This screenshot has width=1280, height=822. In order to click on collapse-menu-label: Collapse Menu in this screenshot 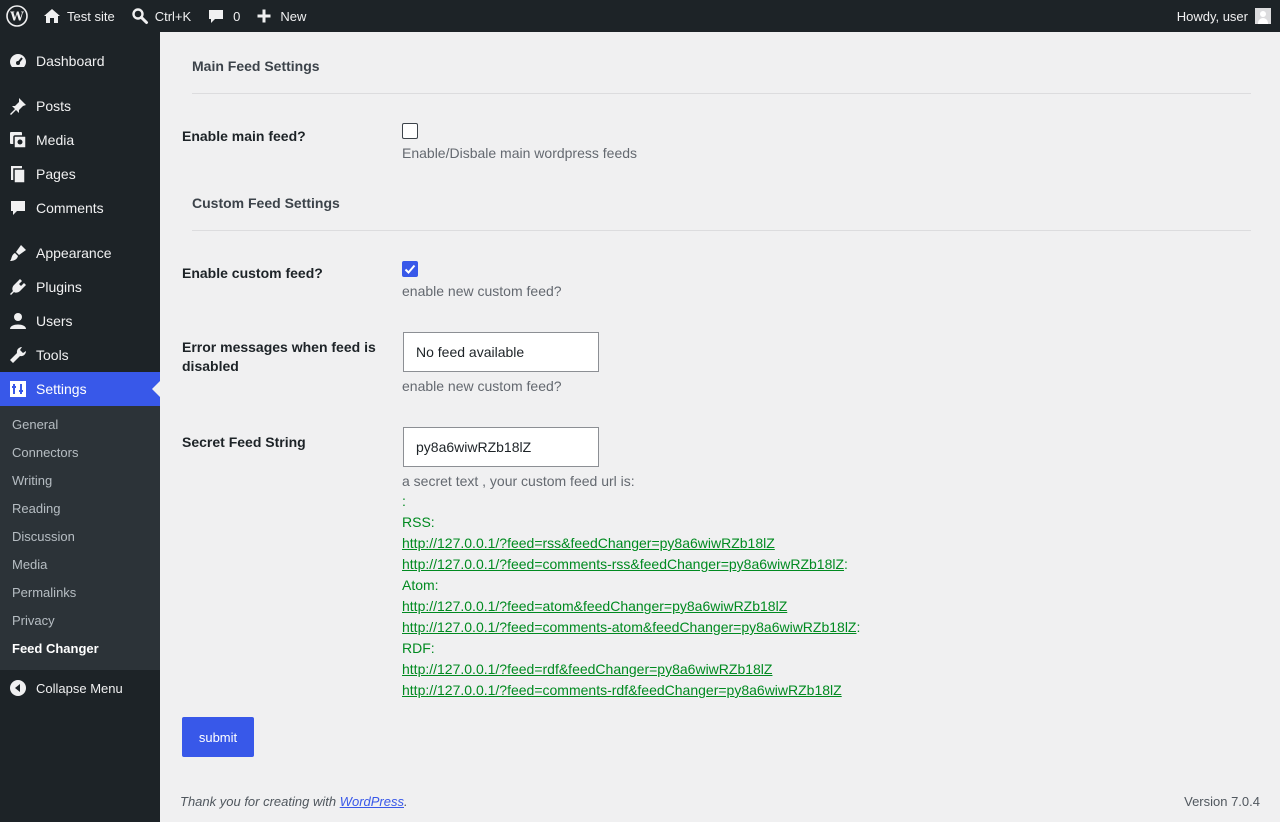, I will do `click(79, 688)`.